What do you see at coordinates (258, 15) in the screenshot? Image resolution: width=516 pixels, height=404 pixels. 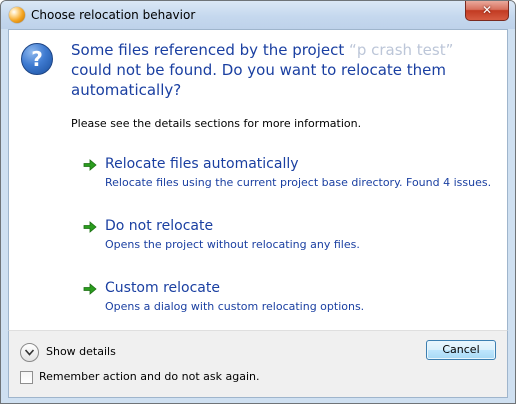 I see `title-bar: Choose relocation behavior ✕` at bounding box center [258, 15].